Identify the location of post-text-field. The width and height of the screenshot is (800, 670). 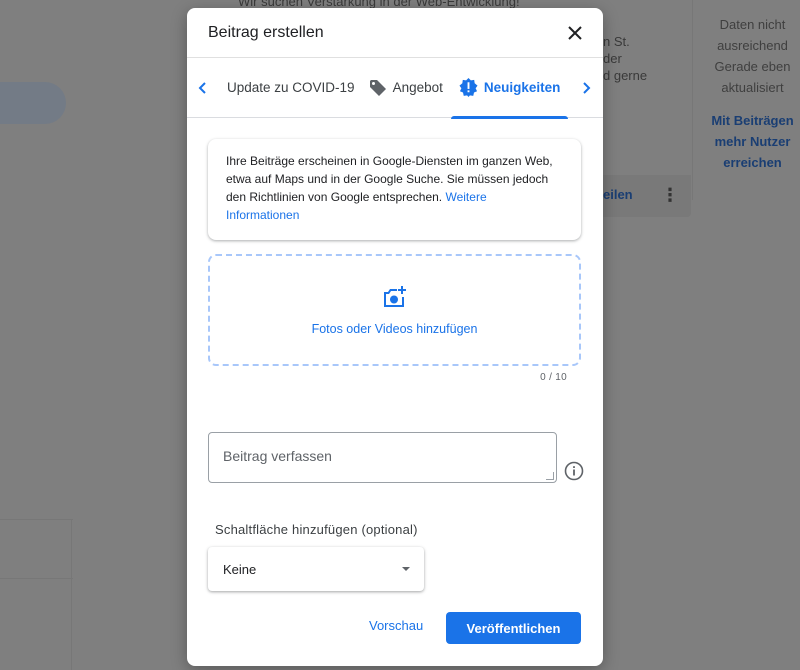
(382, 457).